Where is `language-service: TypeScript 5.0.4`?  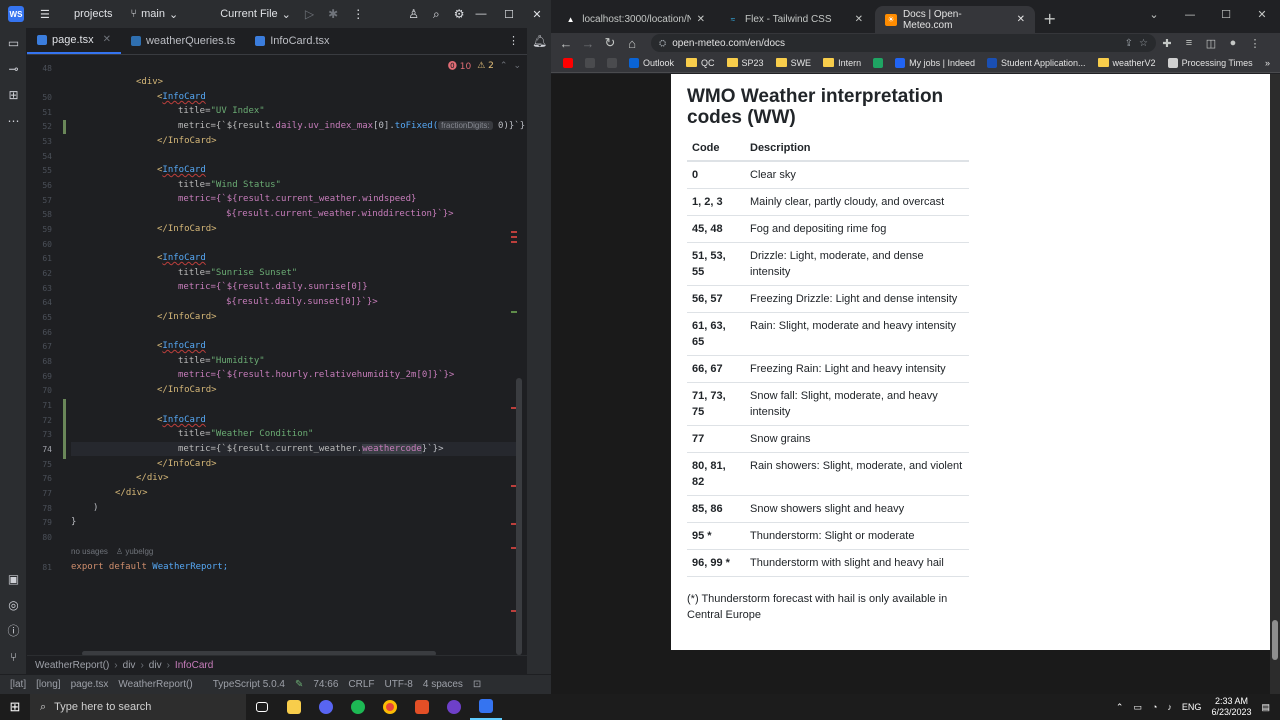
language-service: TypeScript 5.0.4 is located at coordinates (249, 684).